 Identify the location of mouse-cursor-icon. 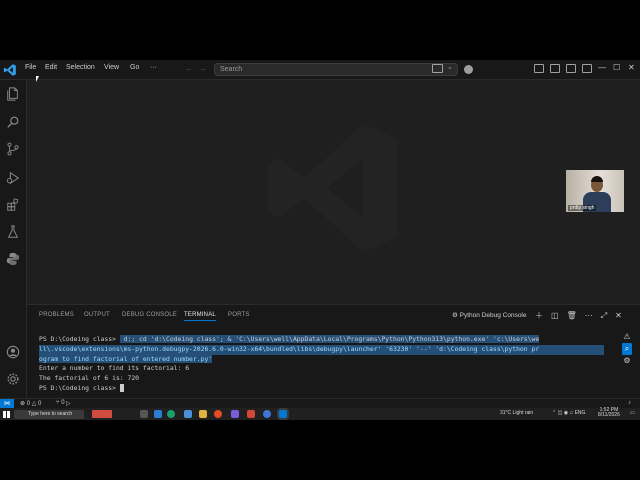
(37, 79).